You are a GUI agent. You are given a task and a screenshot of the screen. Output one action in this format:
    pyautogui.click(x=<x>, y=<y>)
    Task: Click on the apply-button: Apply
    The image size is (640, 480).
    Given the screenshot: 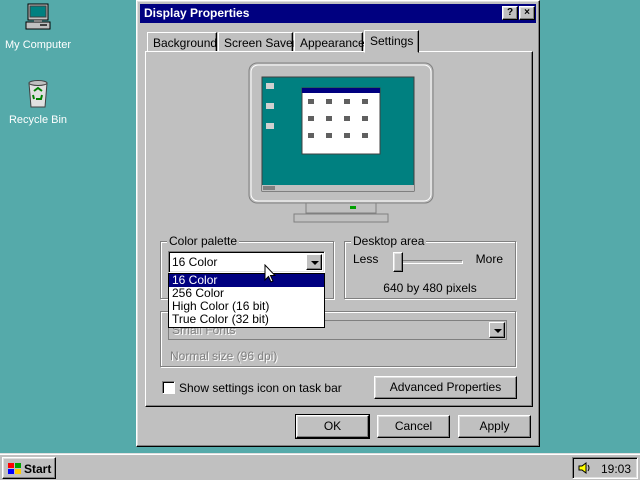 What is the action you would take?
    pyautogui.click(x=494, y=426)
    